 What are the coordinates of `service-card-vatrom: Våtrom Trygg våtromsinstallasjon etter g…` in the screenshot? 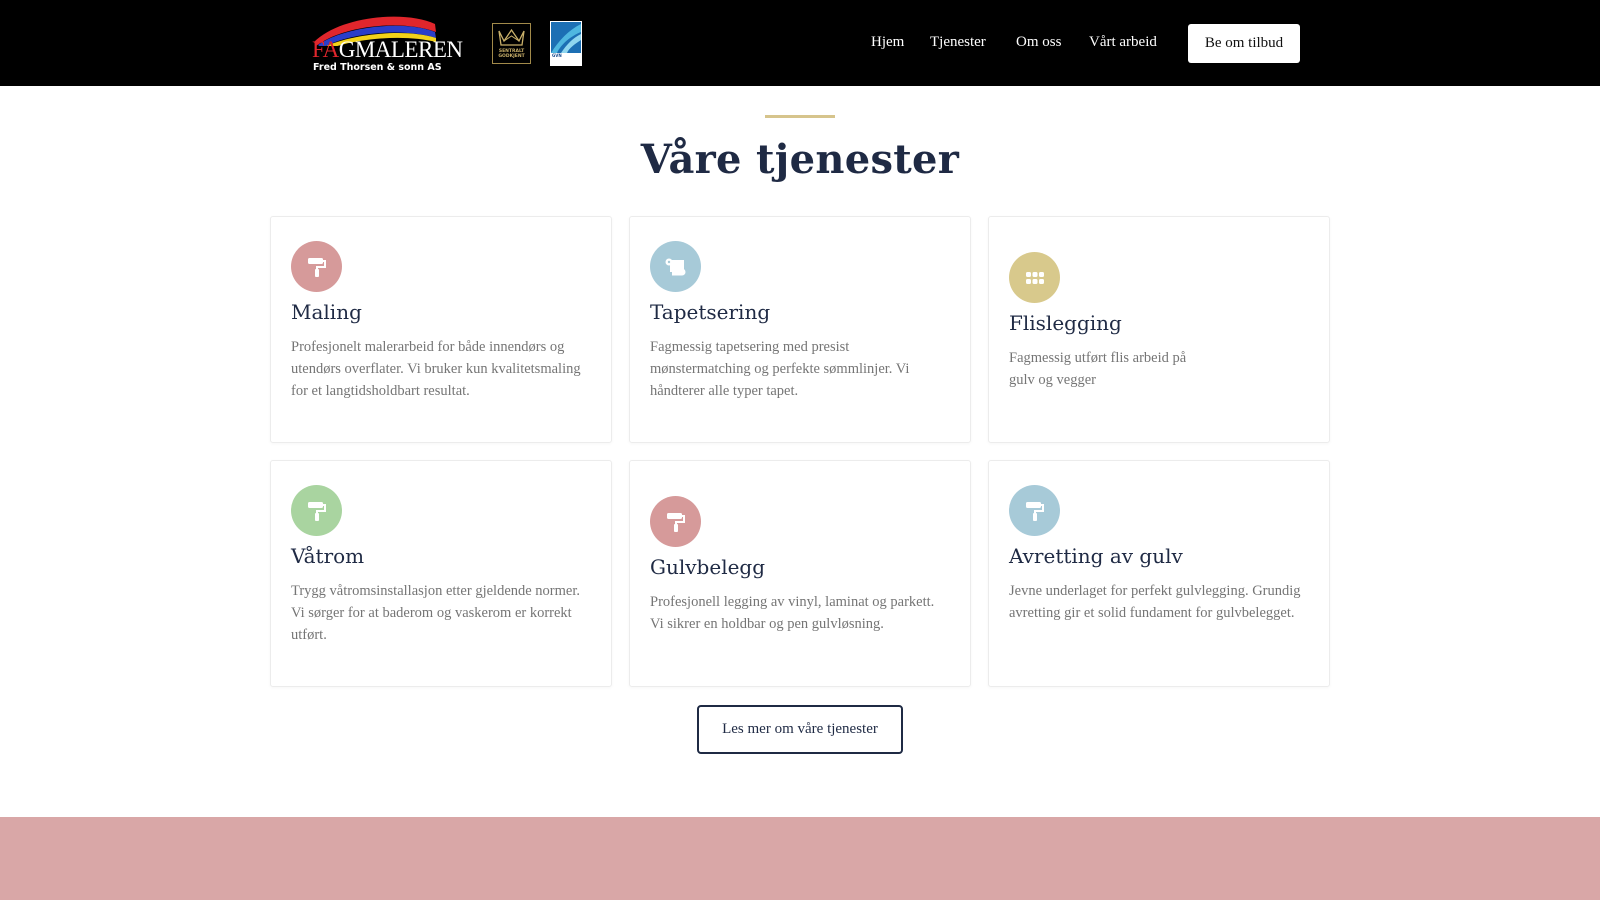 It's located at (441, 573).